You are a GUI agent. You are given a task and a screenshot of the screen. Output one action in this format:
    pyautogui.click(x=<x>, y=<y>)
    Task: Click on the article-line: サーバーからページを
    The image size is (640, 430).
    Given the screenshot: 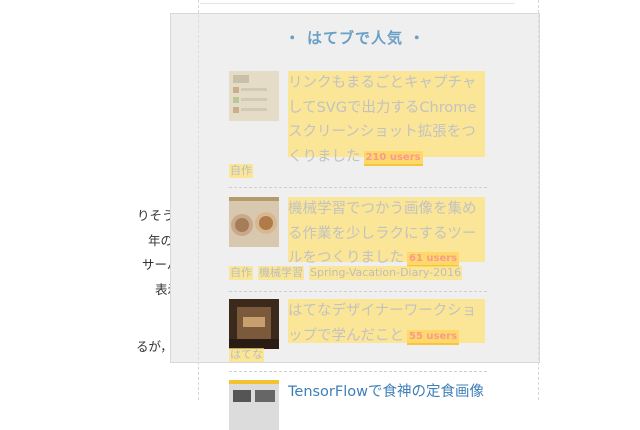 What is the action you would take?
    pyautogui.click(x=156, y=264)
    